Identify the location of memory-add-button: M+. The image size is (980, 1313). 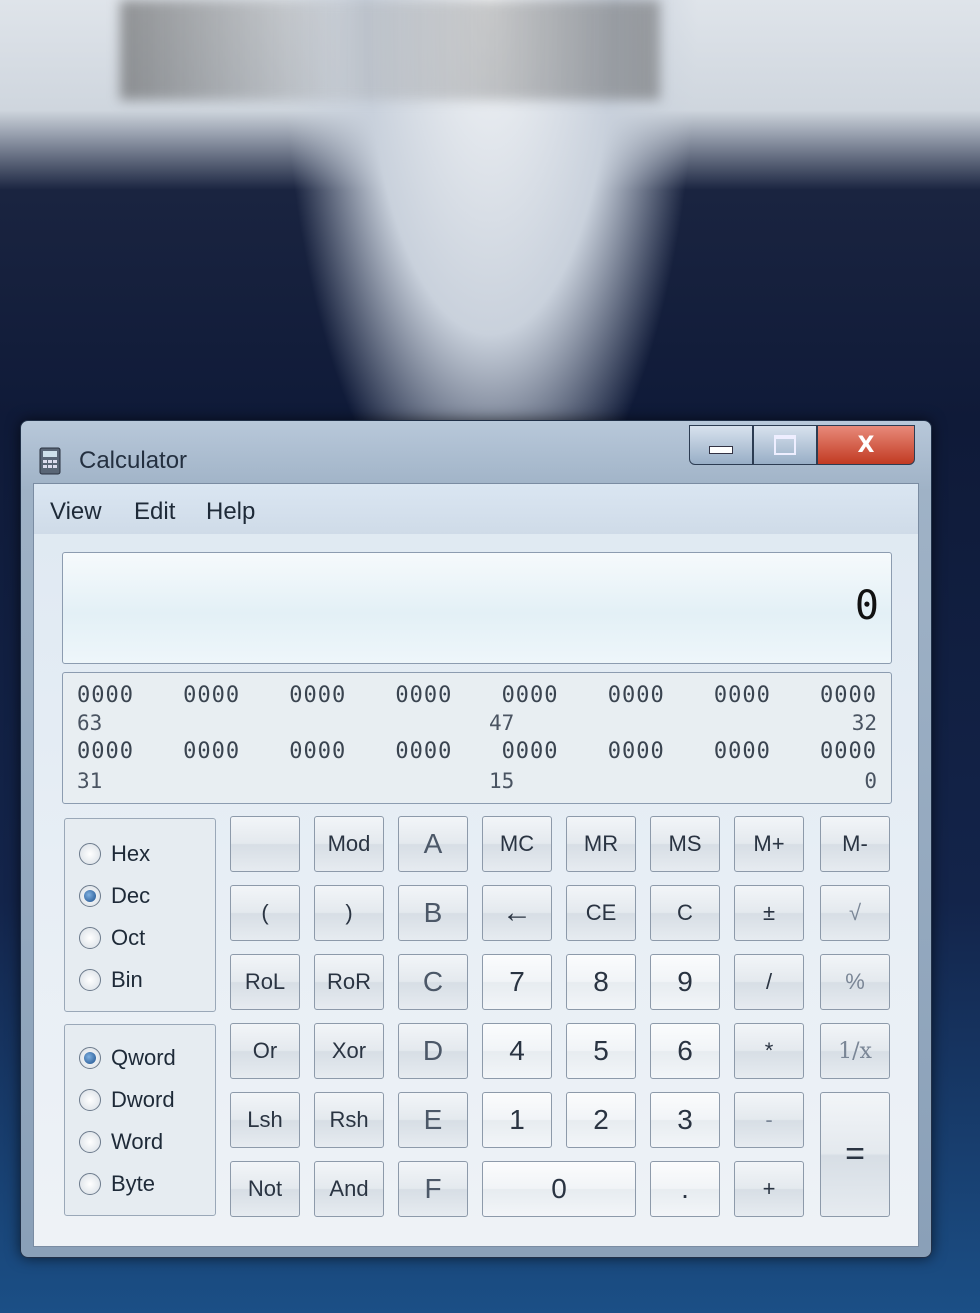
(769, 844).